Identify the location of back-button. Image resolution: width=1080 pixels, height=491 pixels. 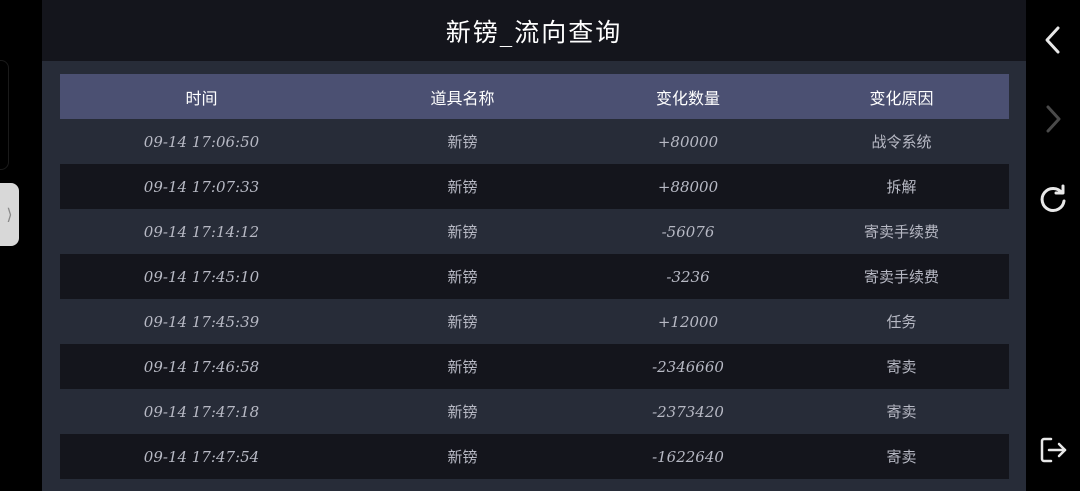
(1053, 40).